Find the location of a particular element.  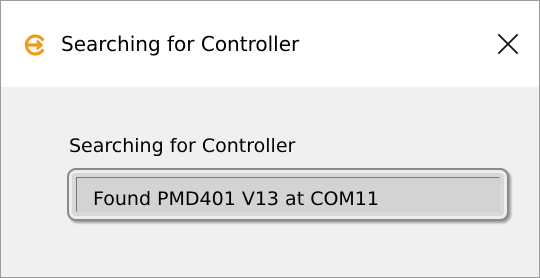

status-value: Found PMD401 V13 at COM11 is located at coordinates (236, 199).